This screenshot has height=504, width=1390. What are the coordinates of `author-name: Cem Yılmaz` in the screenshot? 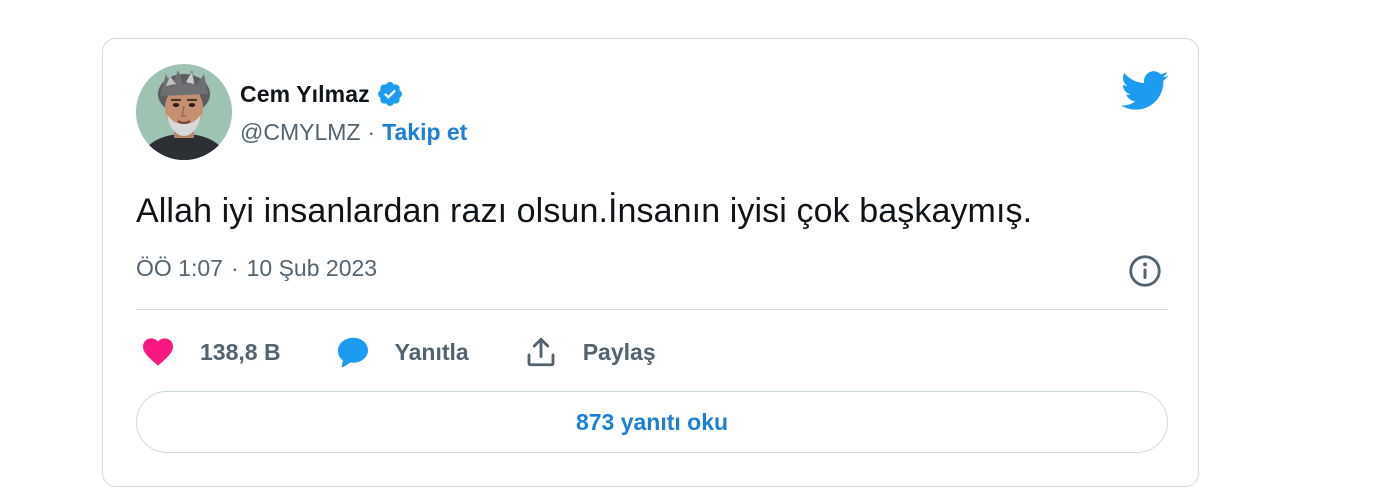 It's located at (305, 94).